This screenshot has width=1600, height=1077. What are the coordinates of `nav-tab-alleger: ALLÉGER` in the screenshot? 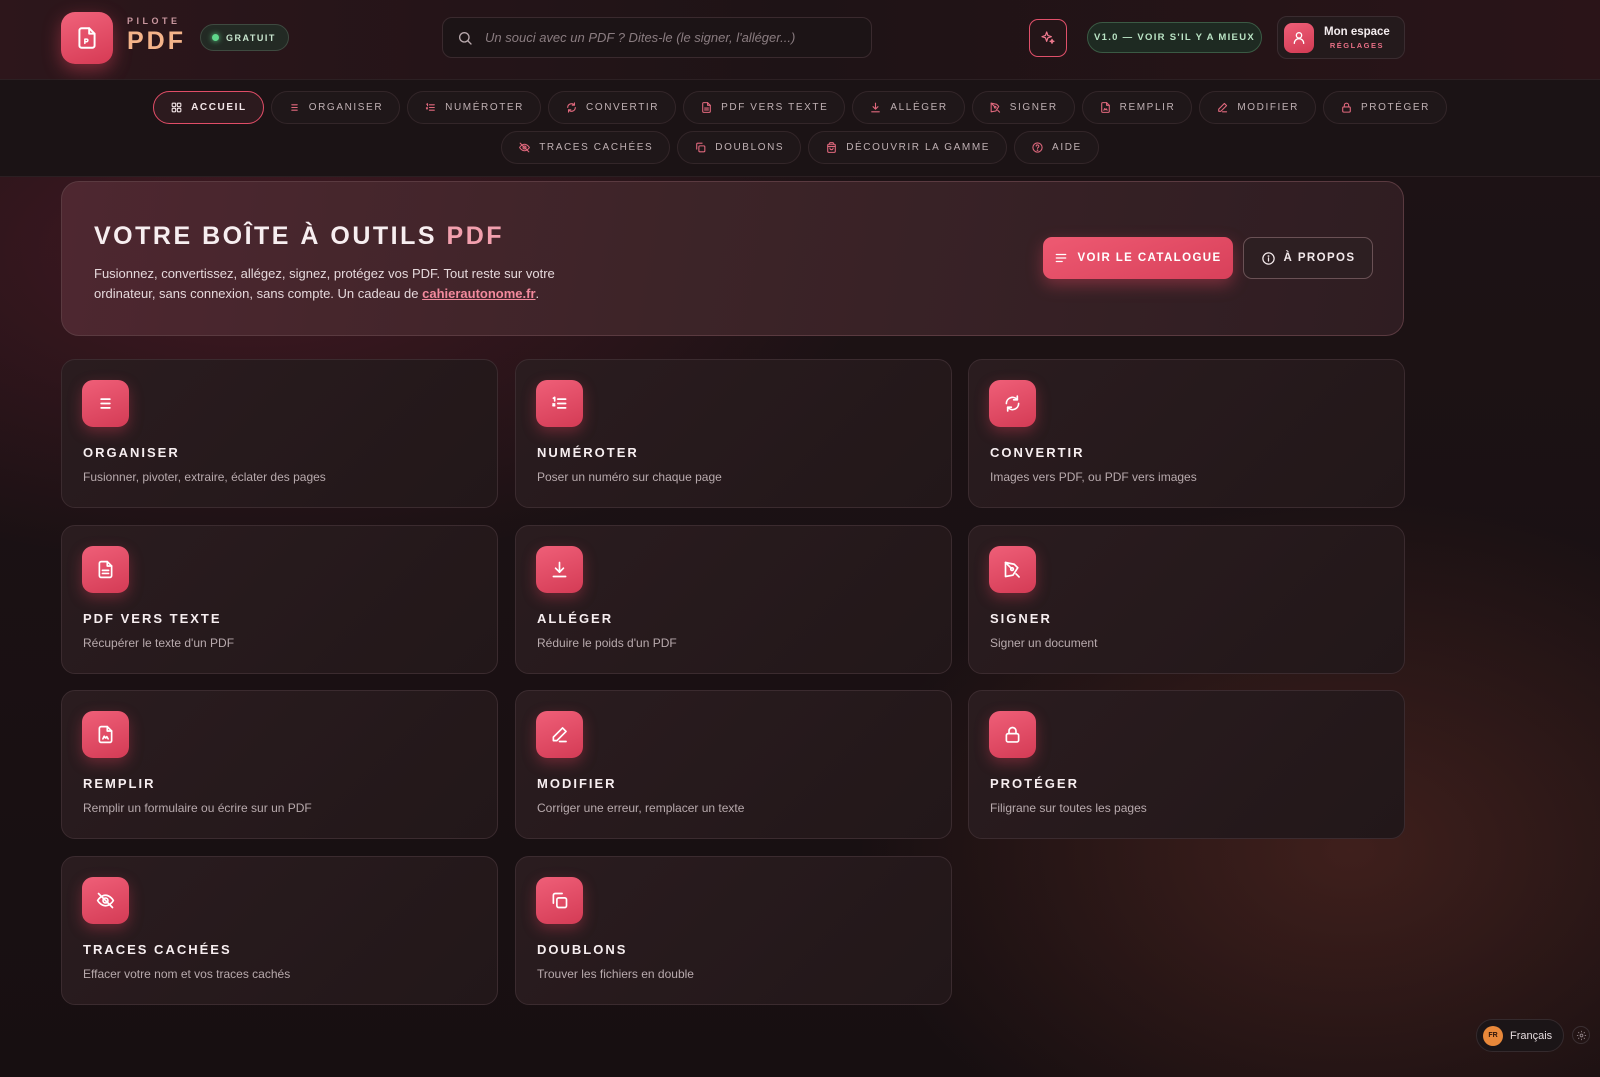 It's located at (908, 107).